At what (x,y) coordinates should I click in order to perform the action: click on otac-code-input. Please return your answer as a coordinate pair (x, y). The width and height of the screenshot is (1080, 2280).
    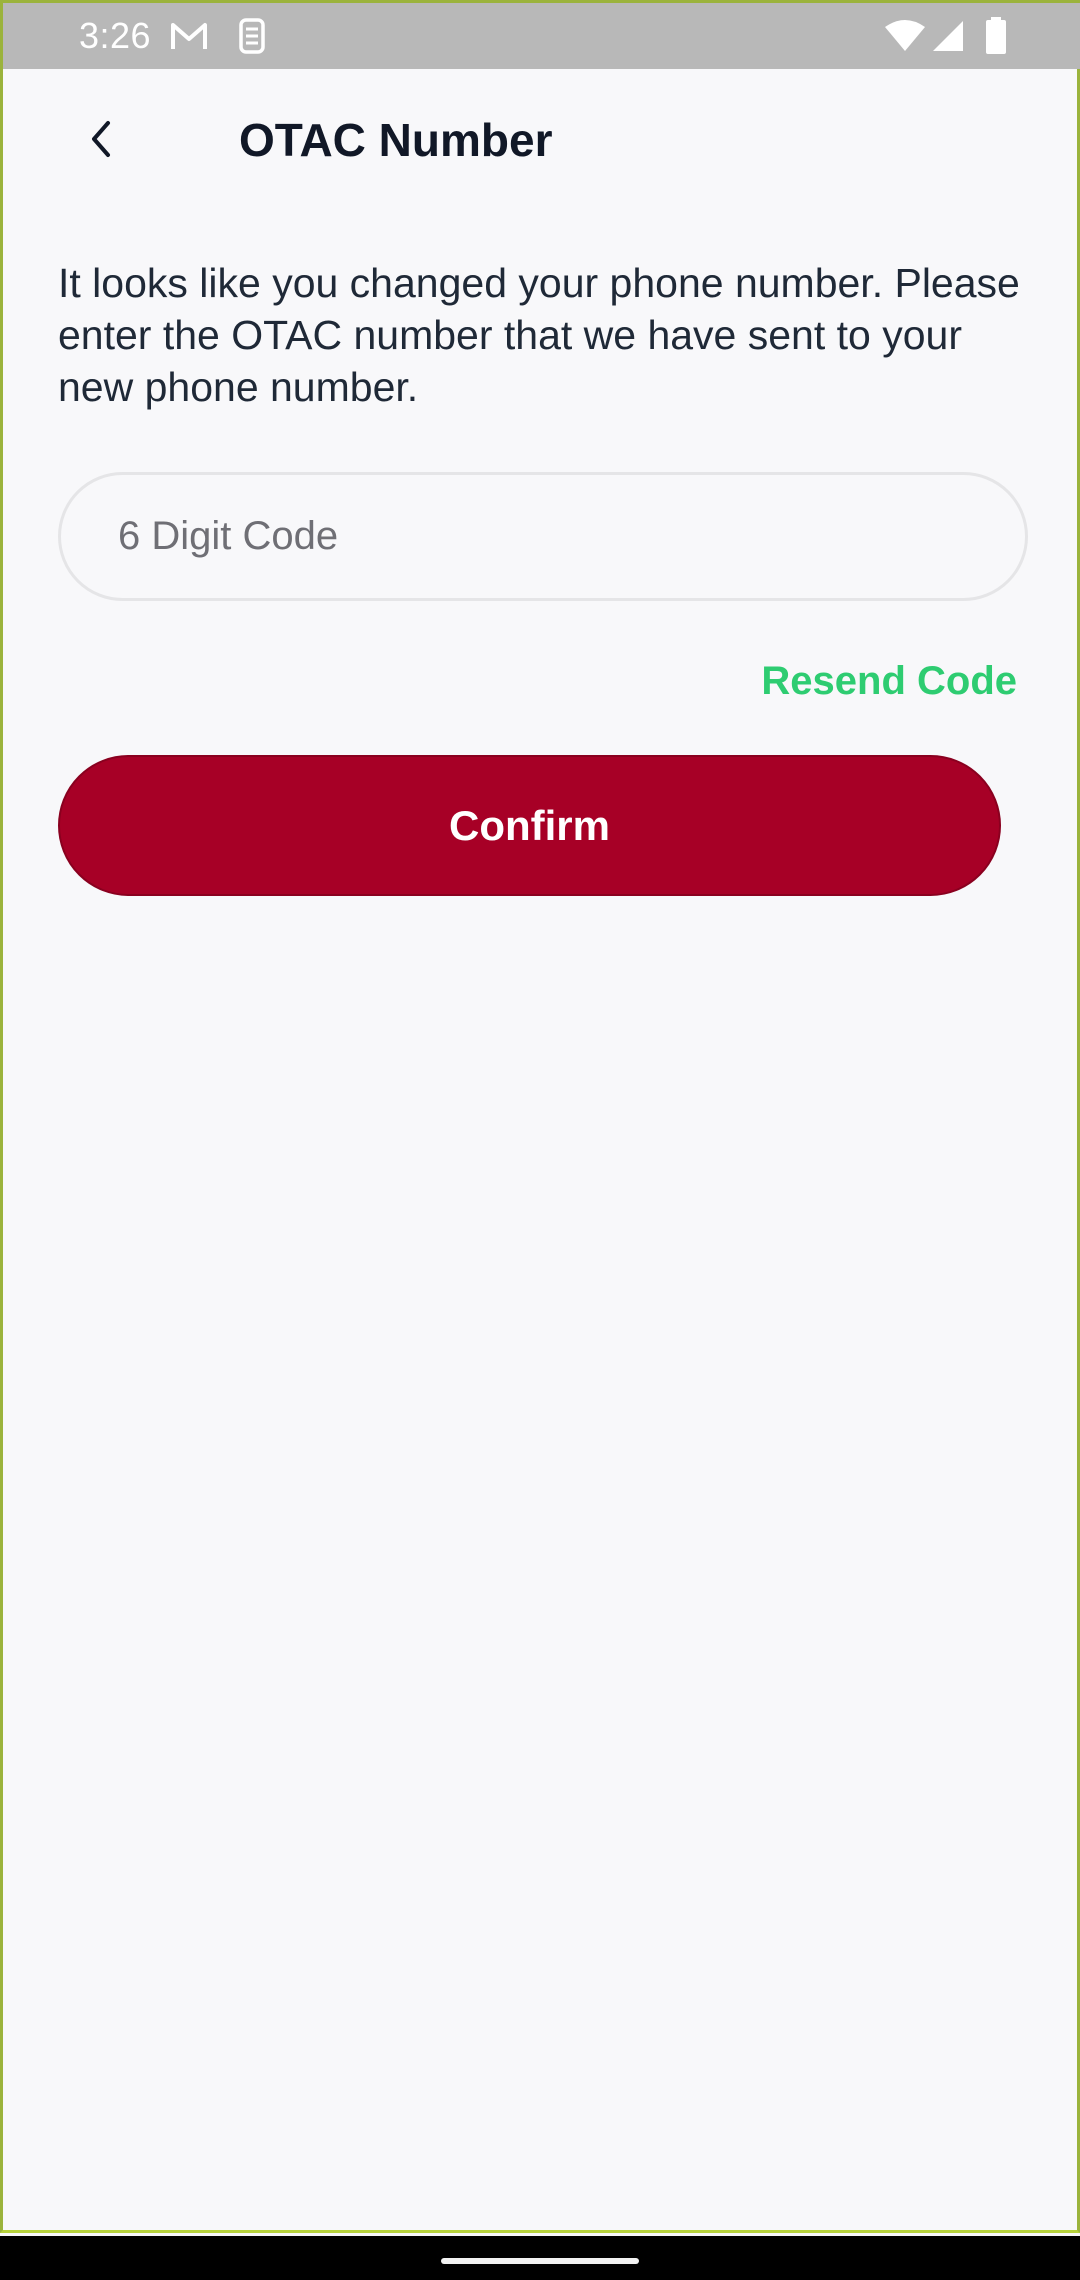
    Looking at the image, I should click on (543, 536).